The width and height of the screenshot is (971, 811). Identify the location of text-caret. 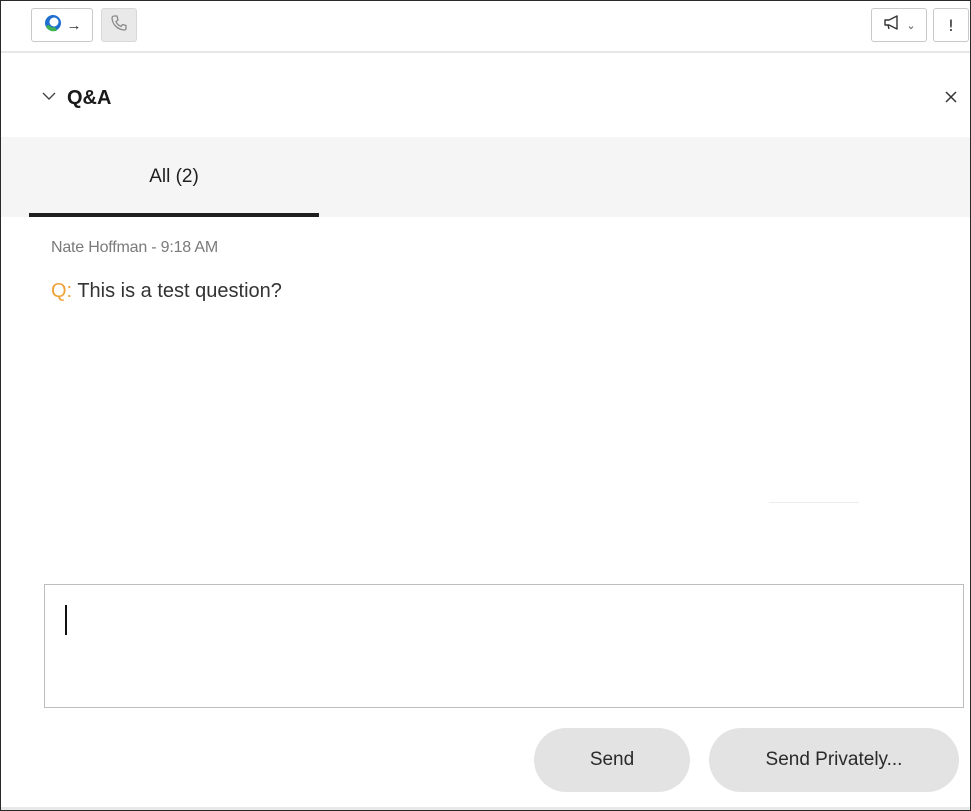
(66, 620).